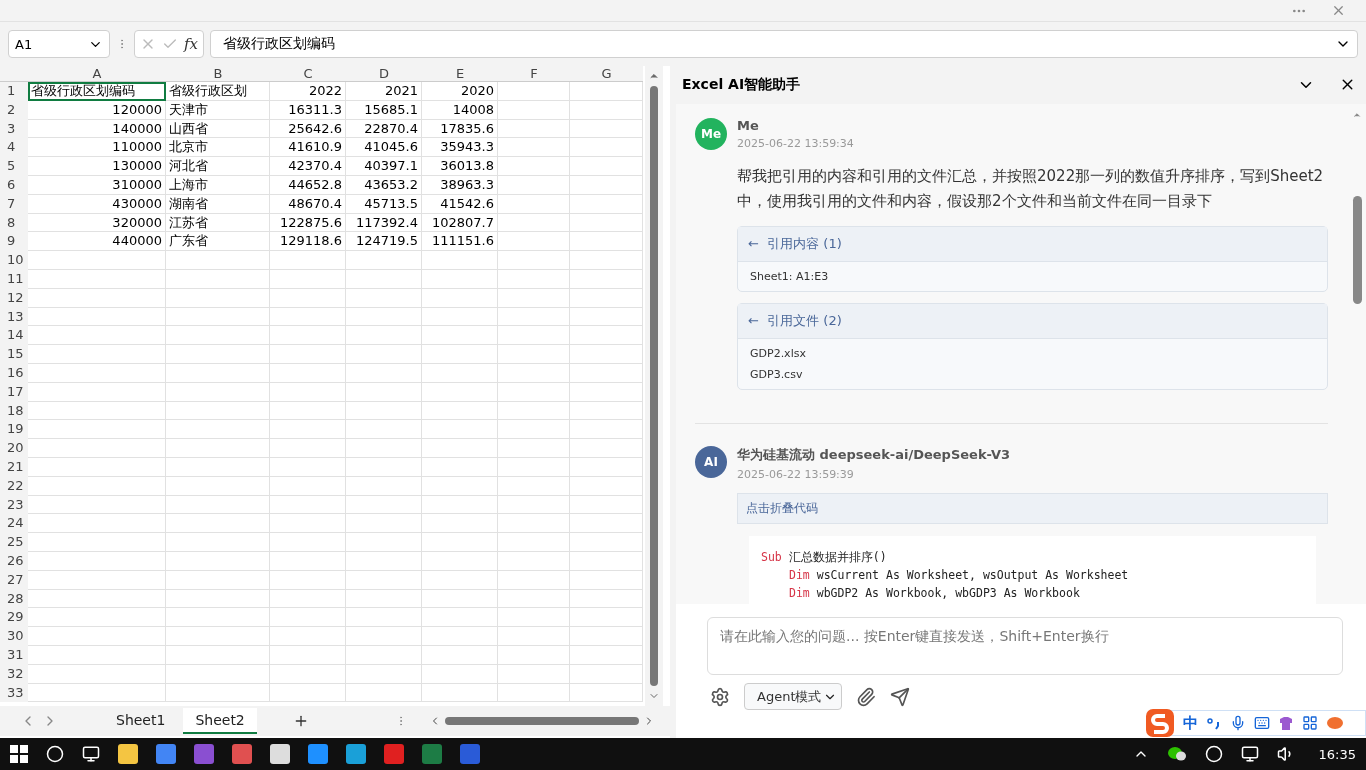 The image size is (1366, 770). Describe the element at coordinates (14, 242) in the screenshot. I see `row-header: 9` at that location.